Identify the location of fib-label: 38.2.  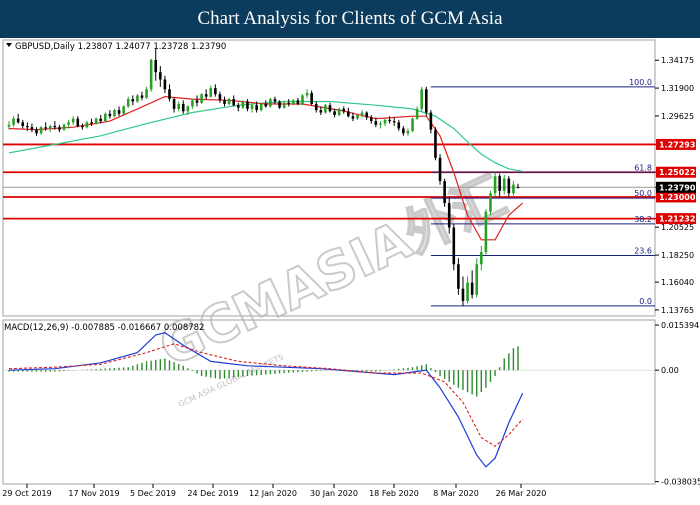
(643, 219).